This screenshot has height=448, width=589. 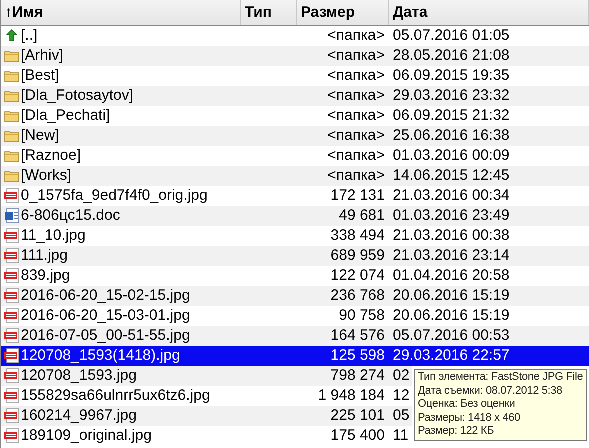 What do you see at coordinates (451, 176) in the screenshot?
I see `file-date: 14.06.2015 12:45` at bounding box center [451, 176].